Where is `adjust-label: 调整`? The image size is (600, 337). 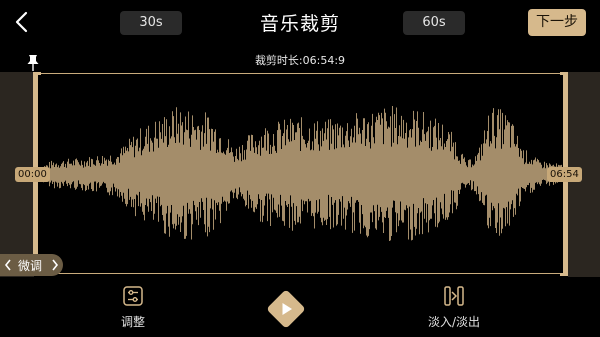 adjust-label: 调整 is located at coordinates (132, 322).